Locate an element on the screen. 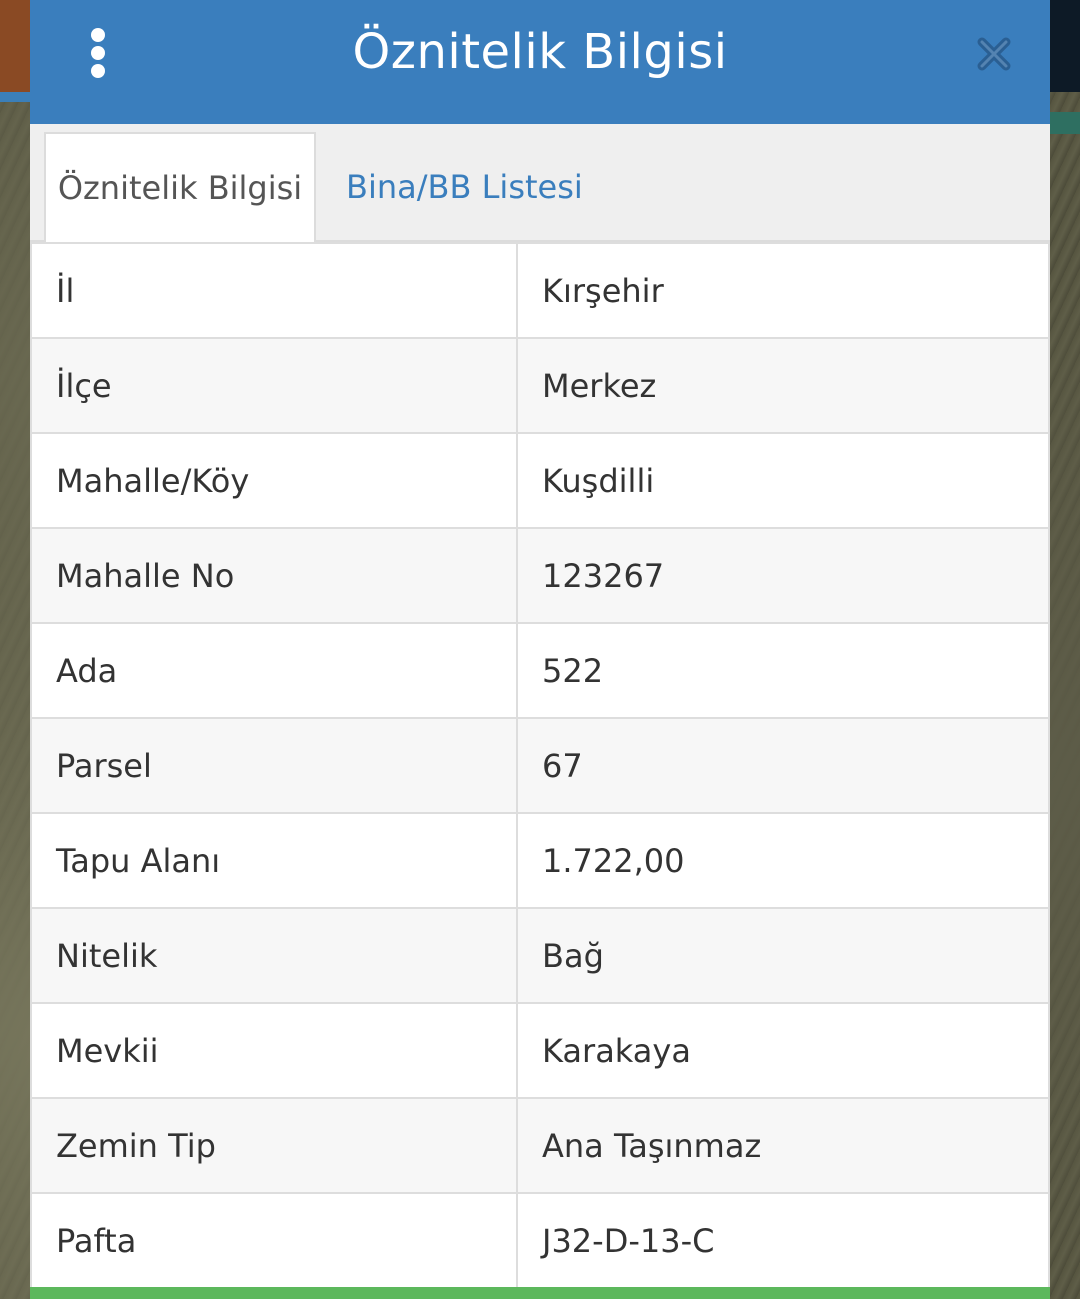 The height and width of the screenshot is (1299, 1080). table-row: Mahalle/Köy Kuşdilli is located at coordinates (540, 480).